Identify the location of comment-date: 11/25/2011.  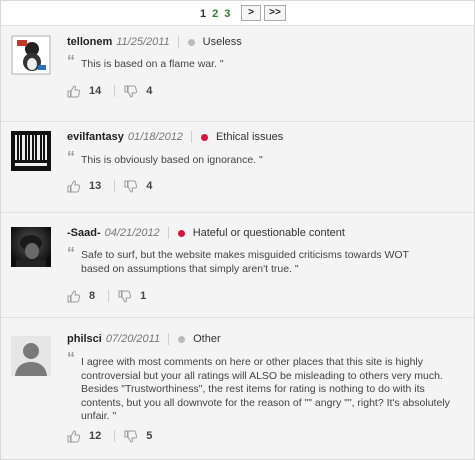
(143, 42).